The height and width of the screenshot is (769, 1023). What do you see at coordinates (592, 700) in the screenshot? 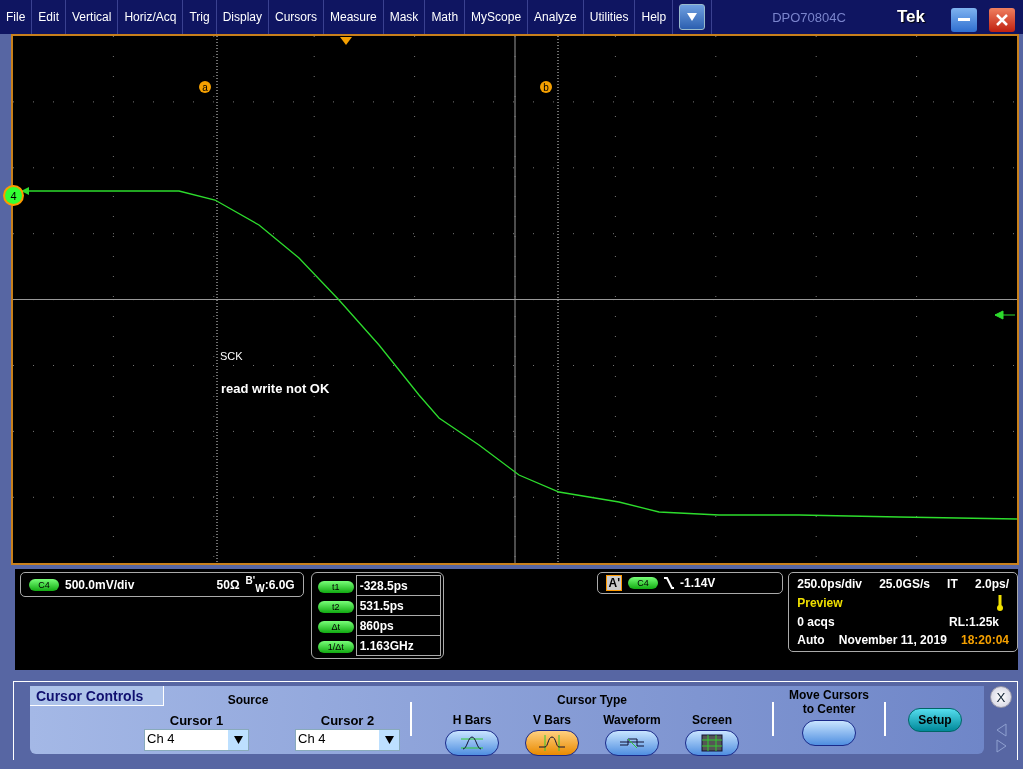
I see `section-heading: Cursor Type` at bounding box center [592, 700].